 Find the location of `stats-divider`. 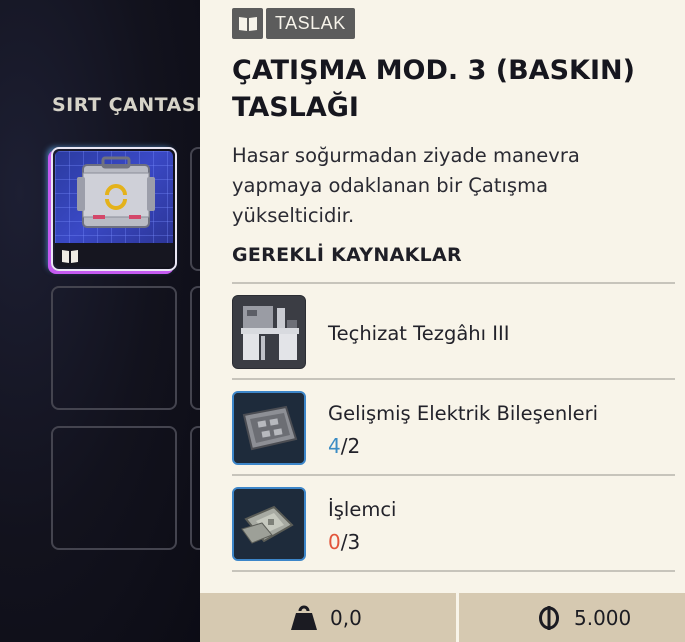

stats-divider is located at coordinates (457, 617).